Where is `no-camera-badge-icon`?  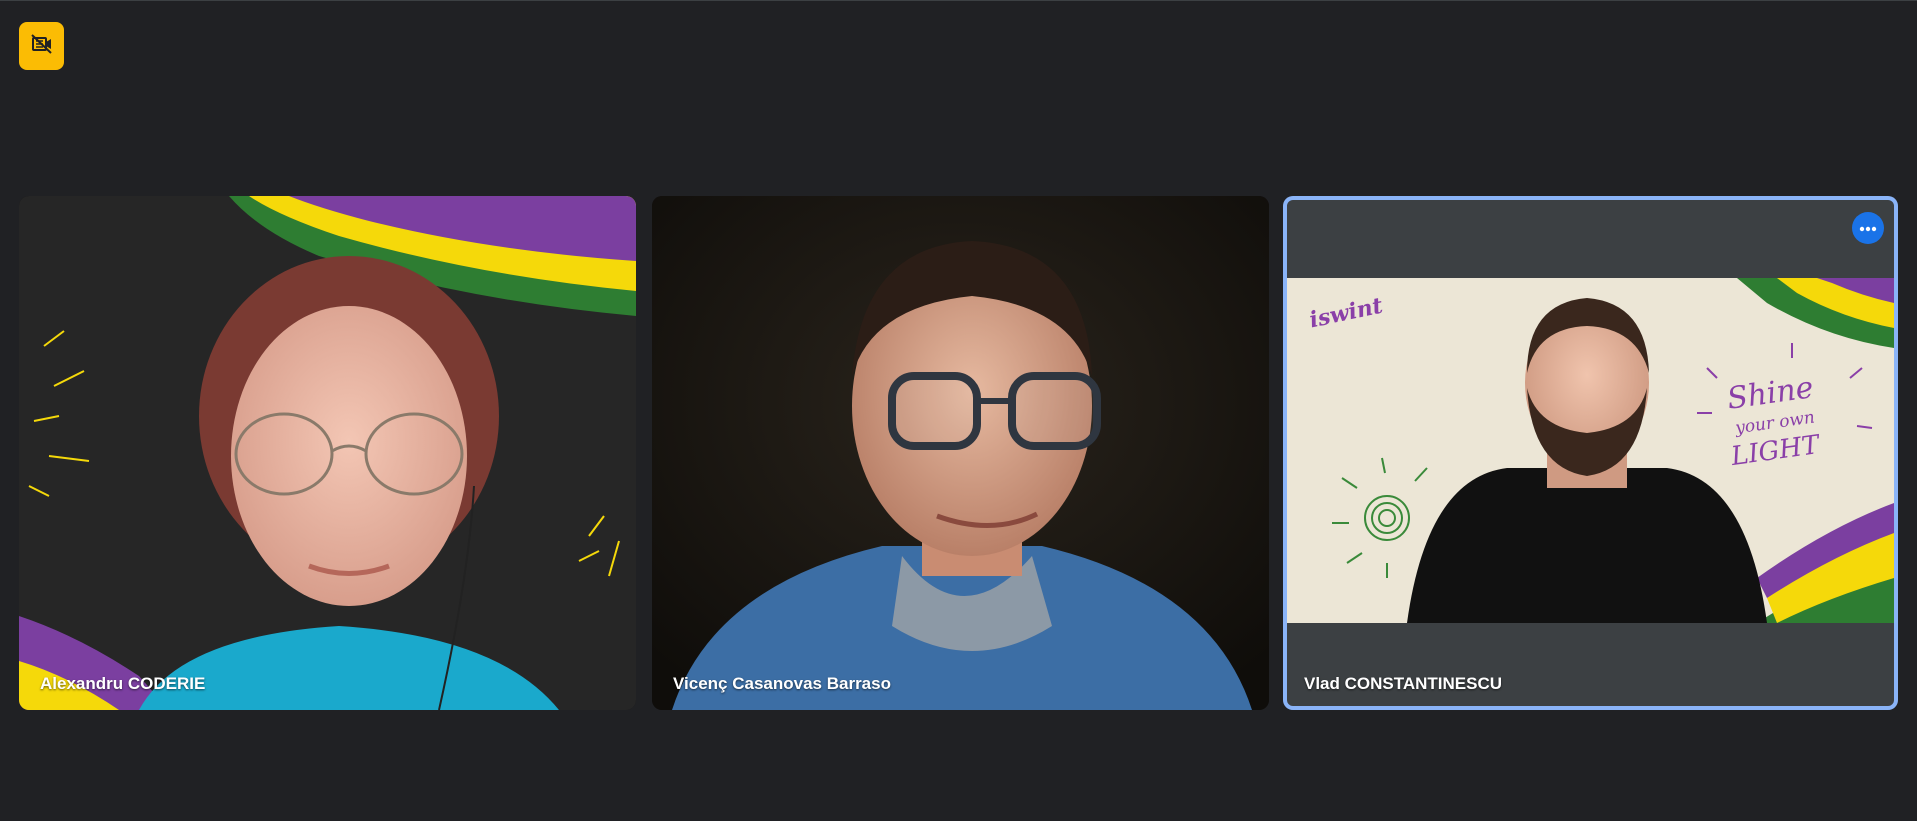 no-camera-badge-icon is located at coordinates (42, 46).